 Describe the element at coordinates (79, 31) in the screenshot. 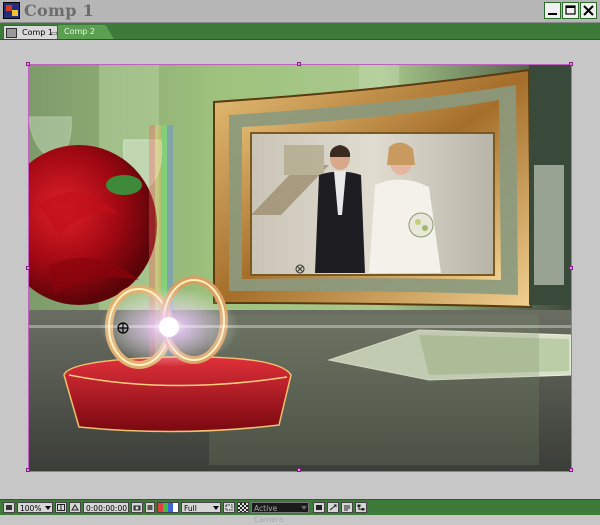

I see `tab-label: Comp 2` at that location.